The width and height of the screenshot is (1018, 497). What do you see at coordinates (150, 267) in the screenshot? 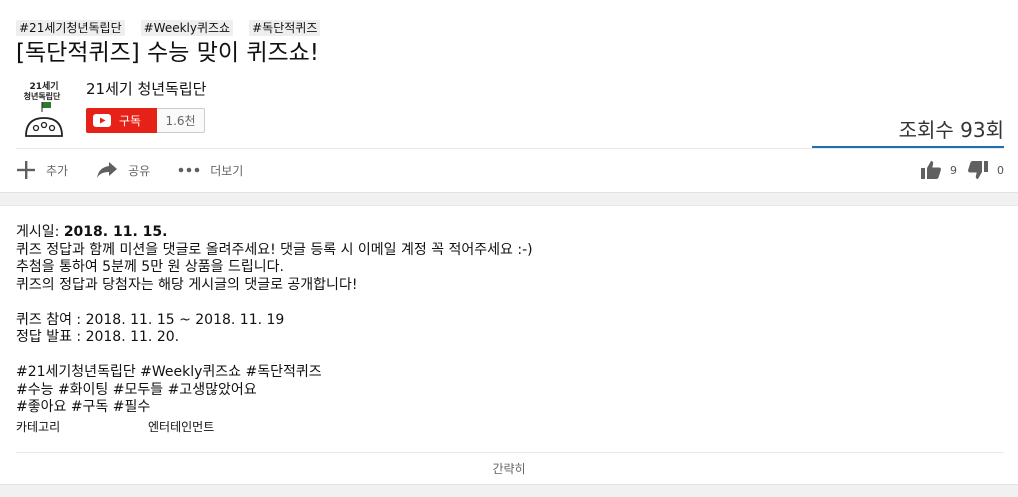
I see `description-line: 추첨을 통하여 5분께 5만 원 상품을 드립니다.` at bounding box center [150, 267].